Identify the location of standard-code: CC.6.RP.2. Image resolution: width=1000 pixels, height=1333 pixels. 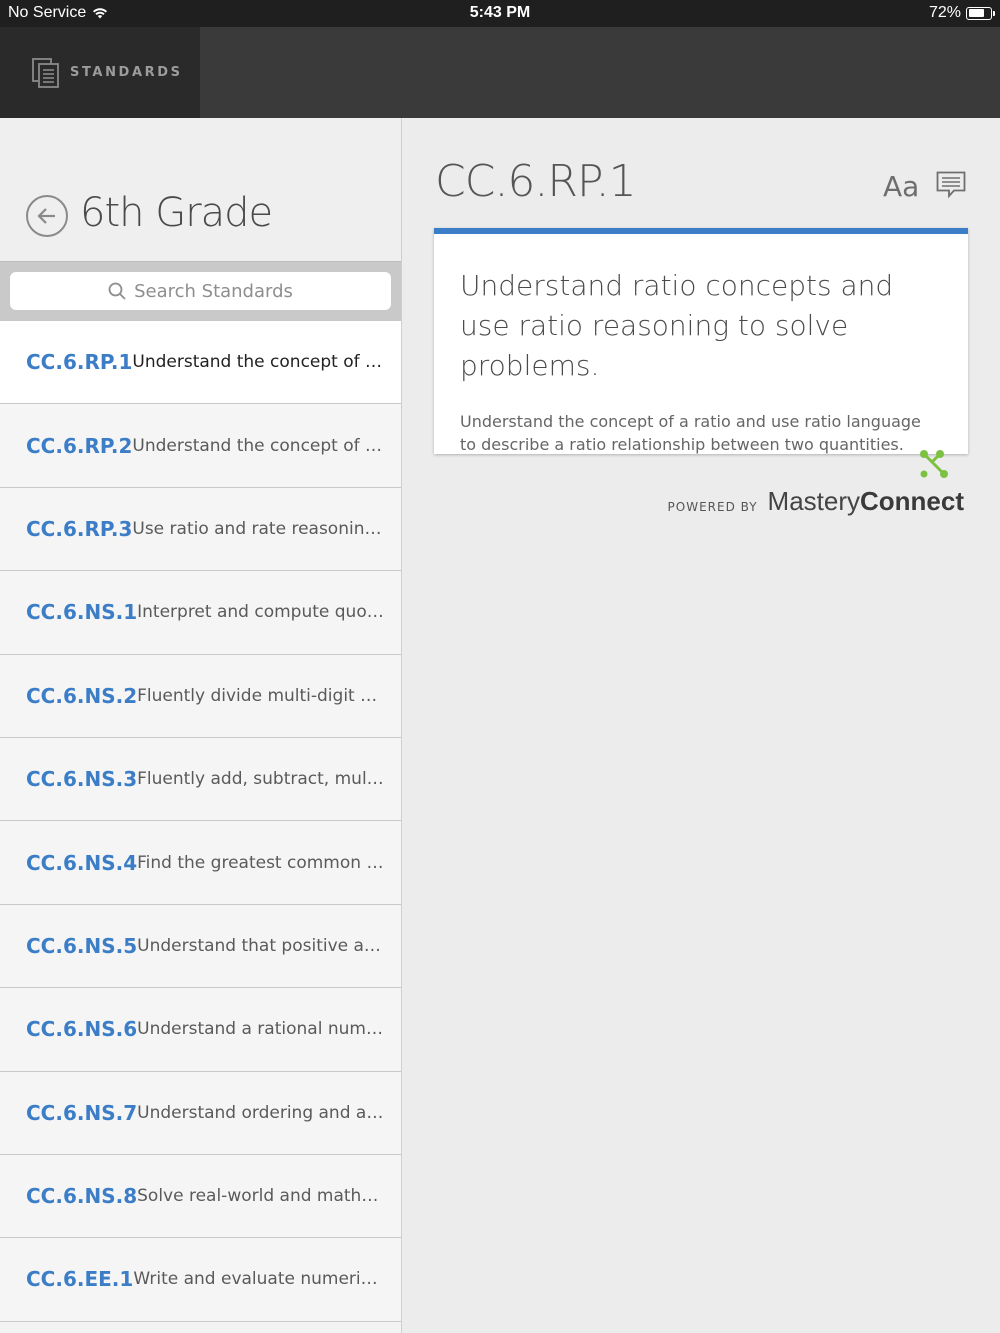
(79, 445).